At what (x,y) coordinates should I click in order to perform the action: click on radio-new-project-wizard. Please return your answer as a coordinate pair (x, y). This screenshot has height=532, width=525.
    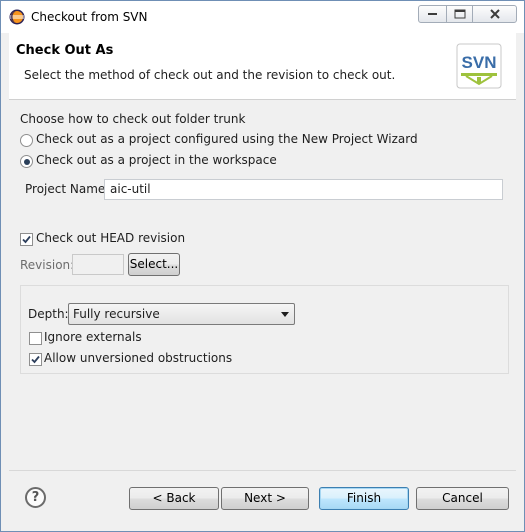
    Looking at the image, I should click on (26, 140).